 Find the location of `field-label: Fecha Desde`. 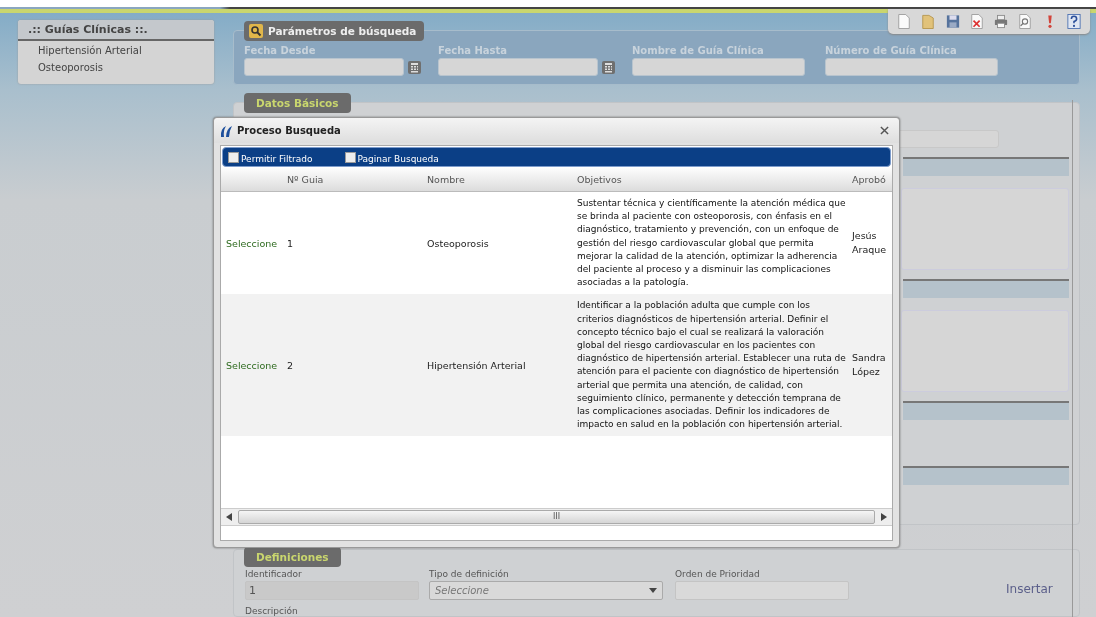

field-label: Fecha Desde is located at coordinates (280, 51).